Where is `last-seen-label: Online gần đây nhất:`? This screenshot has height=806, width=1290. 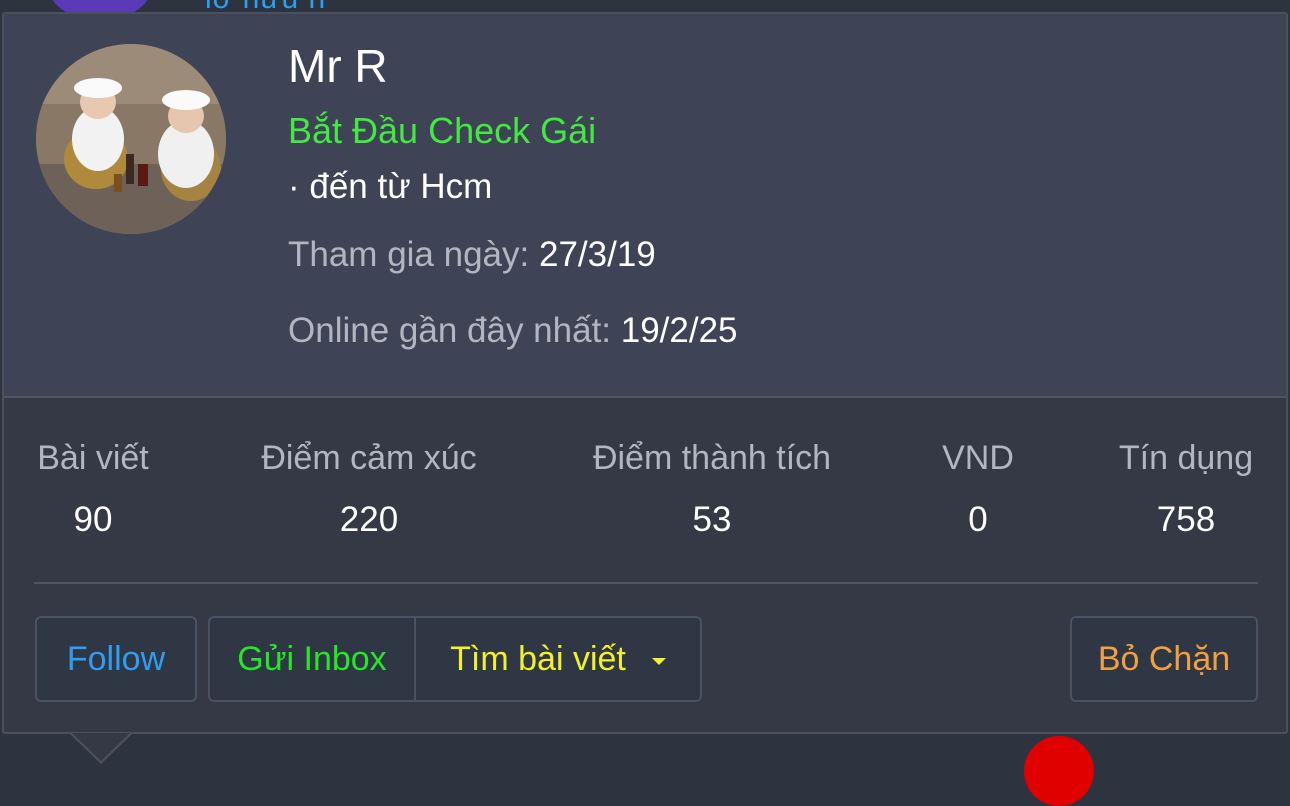 last-seen-label: Online gần đây nhất: is located at coordinates (450, 330).